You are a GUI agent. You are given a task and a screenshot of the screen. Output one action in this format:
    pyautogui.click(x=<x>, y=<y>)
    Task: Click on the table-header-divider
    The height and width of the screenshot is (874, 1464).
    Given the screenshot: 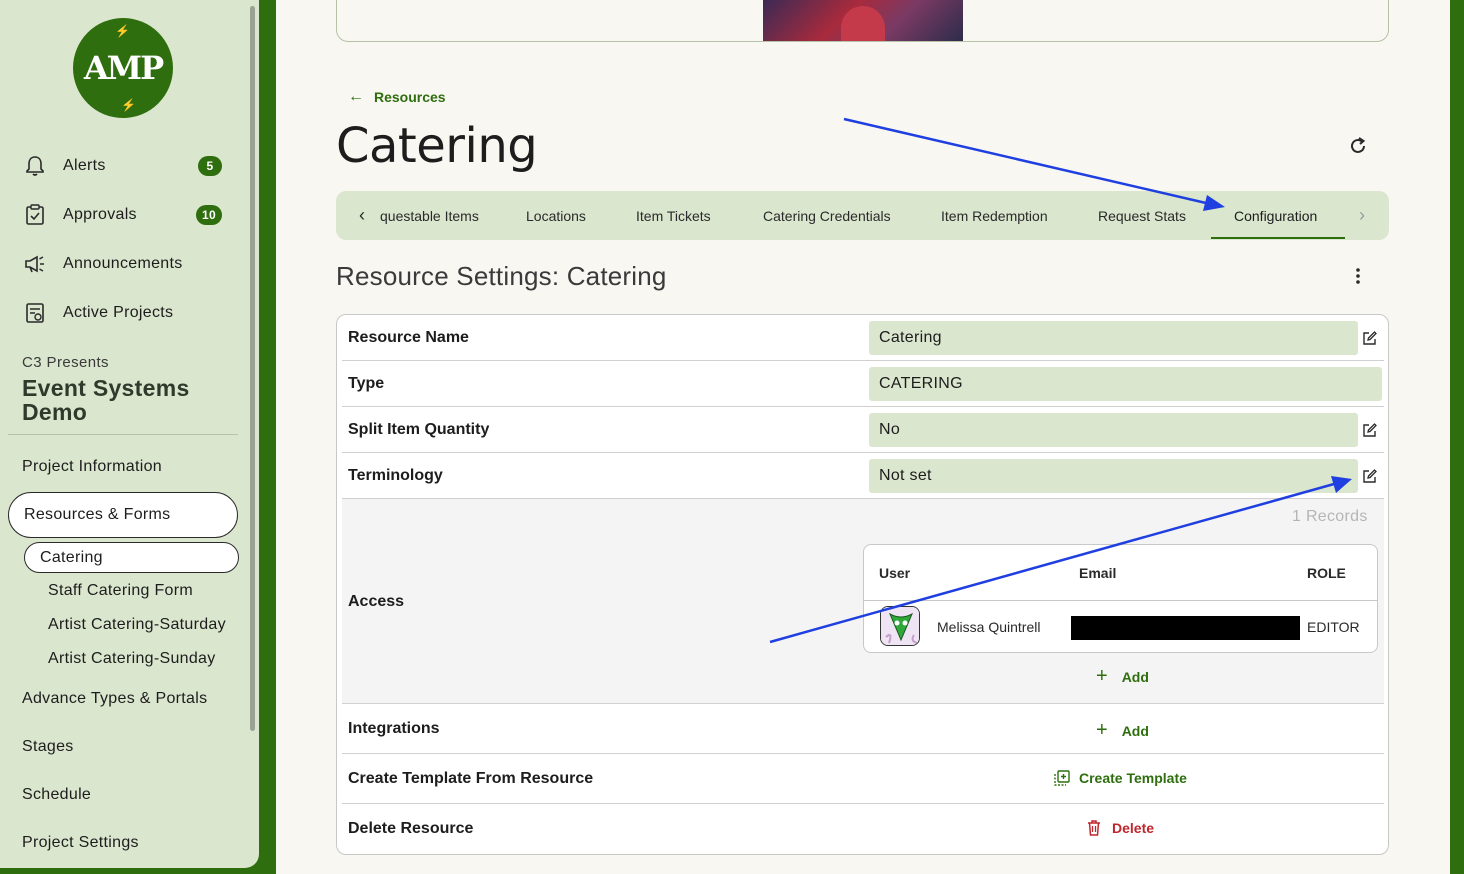 What is the action you would take?
    pyautogui.click(x=1120, y=600)
    